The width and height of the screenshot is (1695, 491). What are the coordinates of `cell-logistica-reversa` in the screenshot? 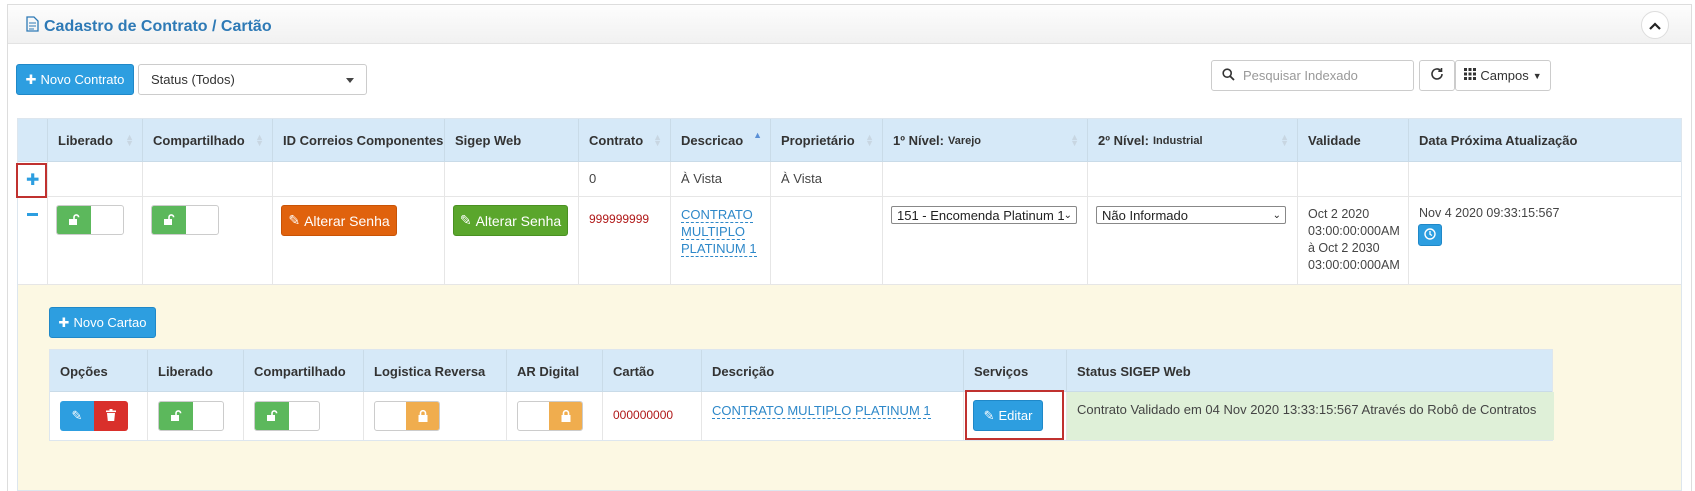 It's located at (434, 416).